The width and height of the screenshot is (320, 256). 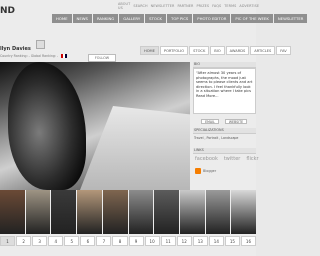 I want to click on follow-button: FOLLOW, so click(x=102, y=58).